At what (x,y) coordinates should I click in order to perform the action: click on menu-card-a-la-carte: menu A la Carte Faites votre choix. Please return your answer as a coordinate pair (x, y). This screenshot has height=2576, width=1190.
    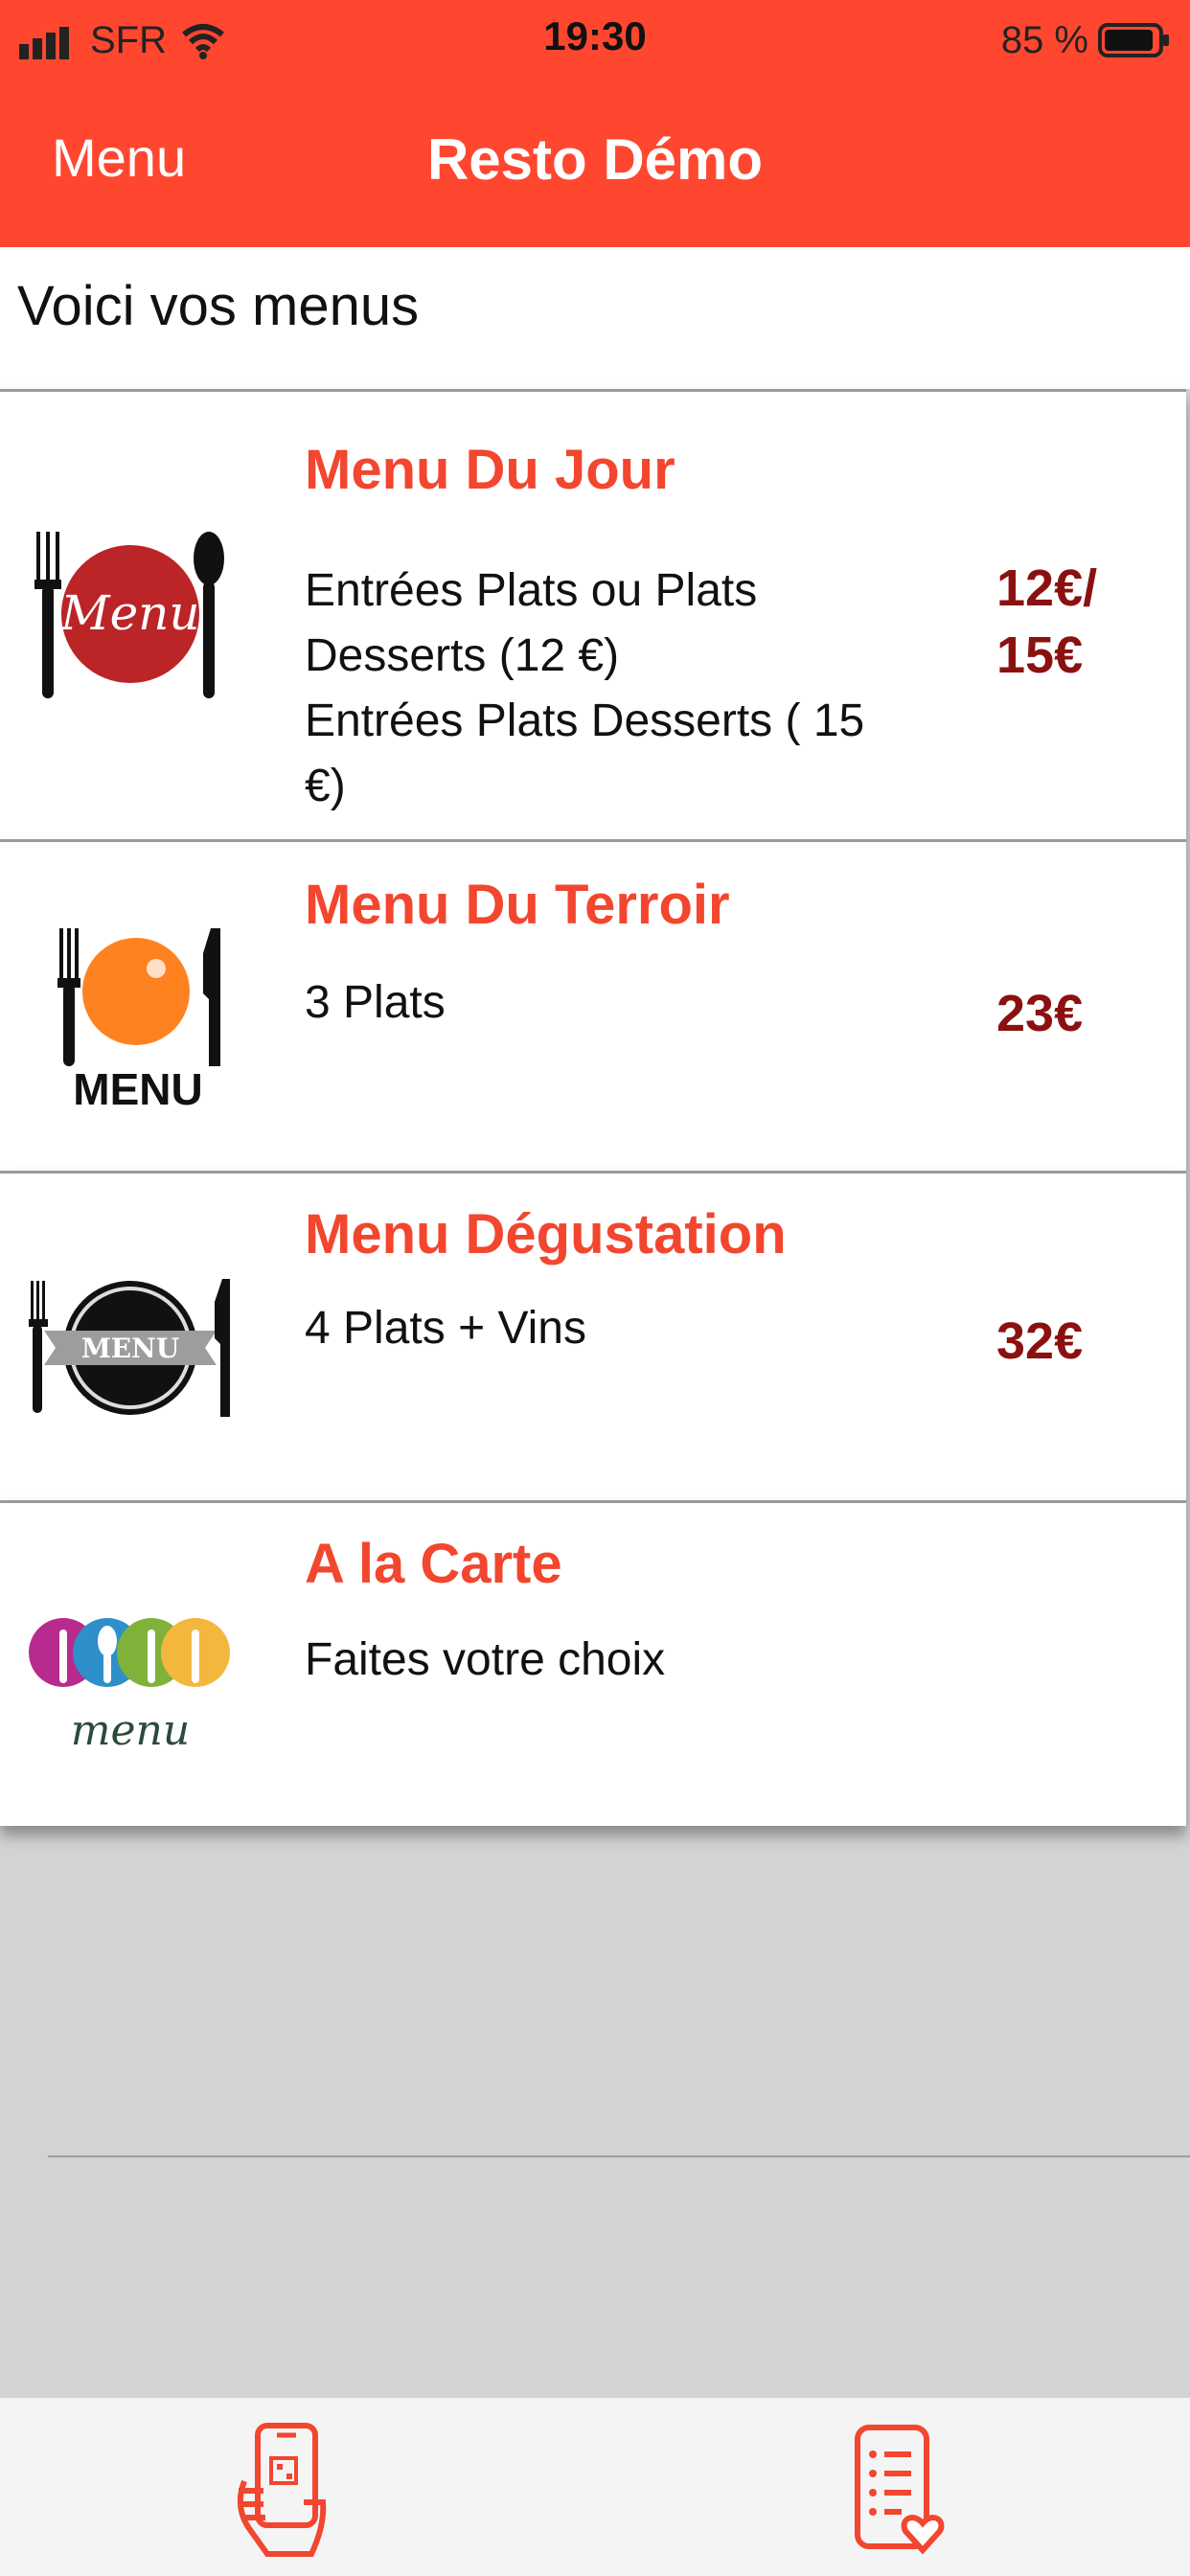
    Looking at the image, I should click on (593, 1663).